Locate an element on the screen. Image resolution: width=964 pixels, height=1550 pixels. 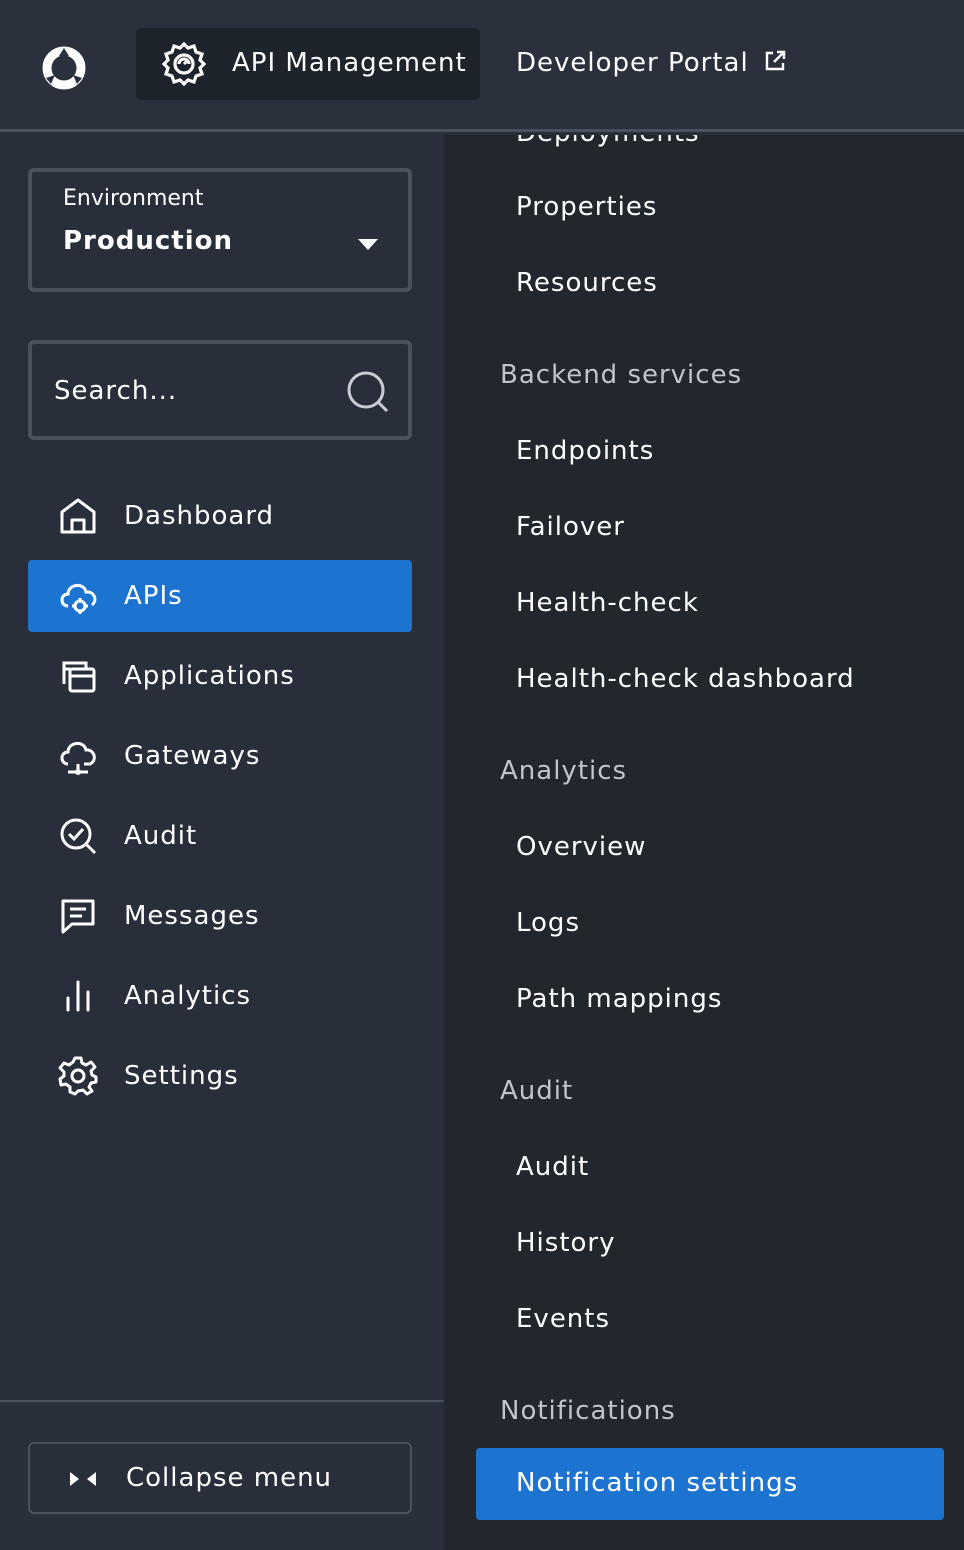
nav-item-audit: Audit is located at coordinates (220, 836).